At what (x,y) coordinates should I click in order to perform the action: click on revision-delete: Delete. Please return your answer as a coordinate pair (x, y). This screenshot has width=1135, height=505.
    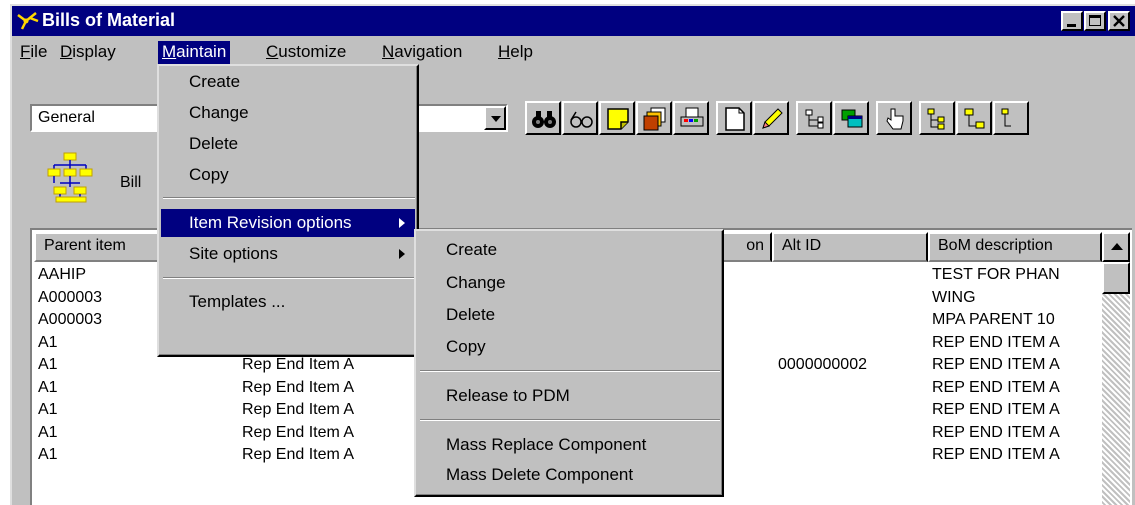
    Looking at the image, I should click on (569, 315).